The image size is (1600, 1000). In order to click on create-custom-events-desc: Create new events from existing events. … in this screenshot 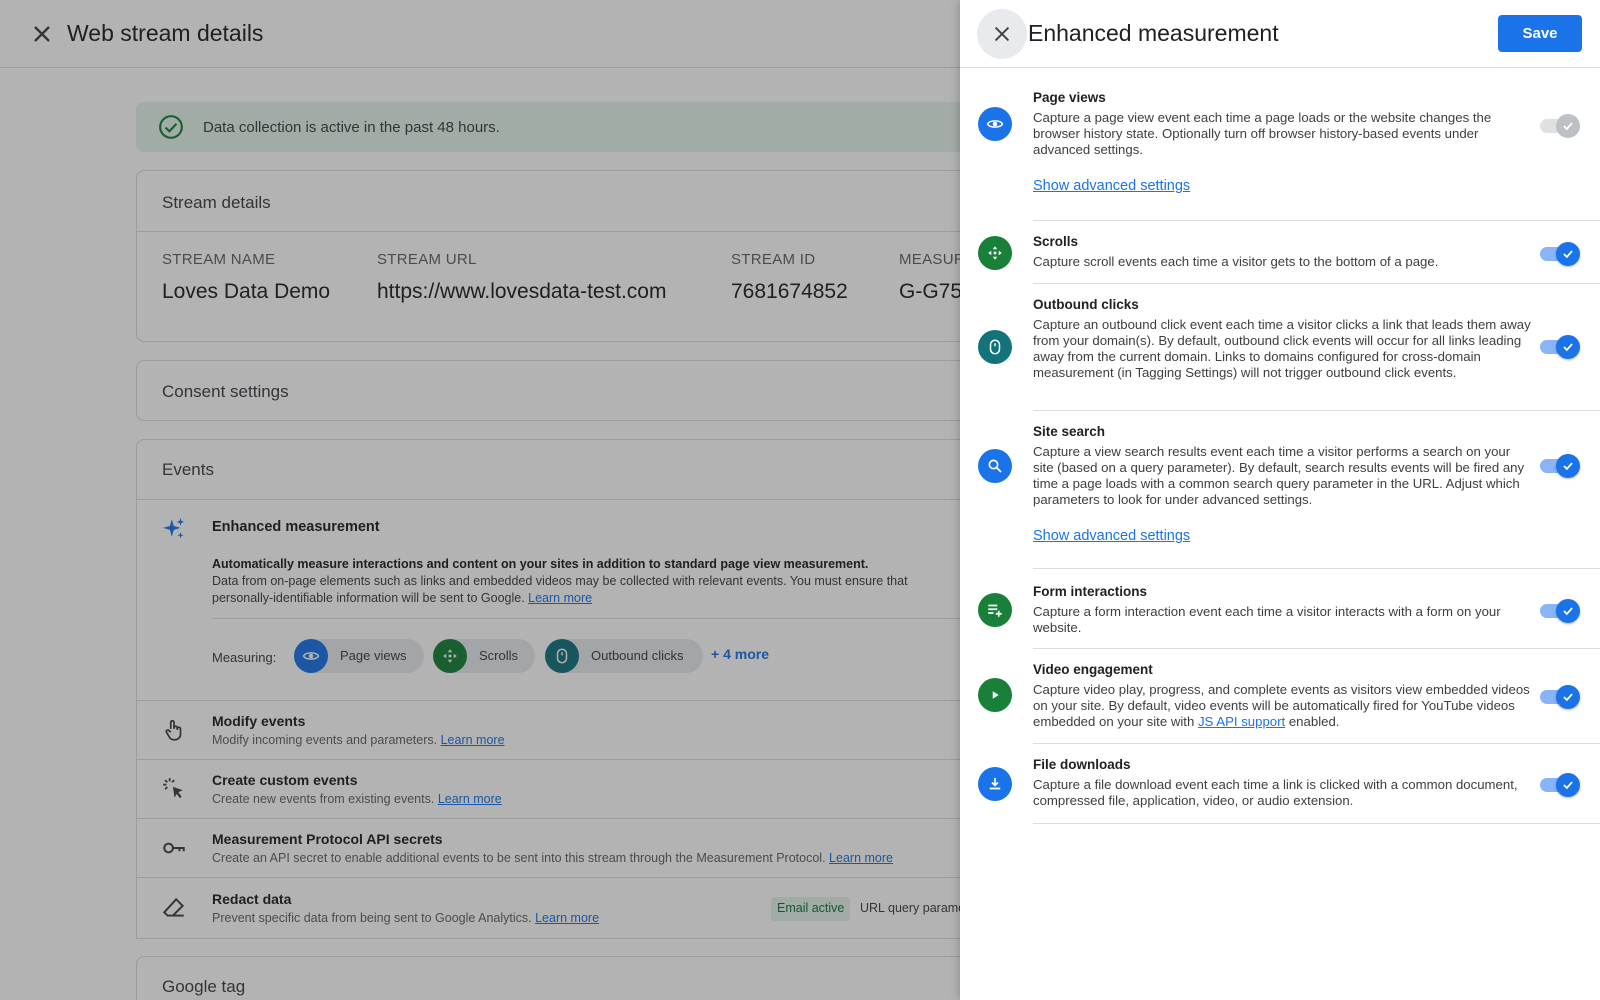, I will do `click(357, 799)`.